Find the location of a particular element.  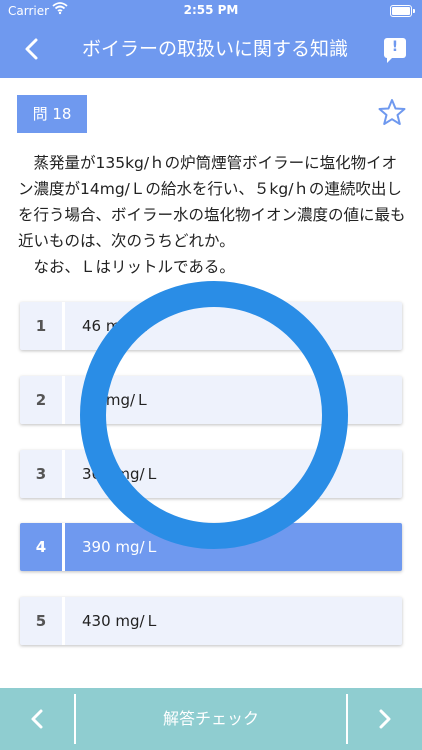

question-number-badge: 問 18 is located at coordinates (52, 114).